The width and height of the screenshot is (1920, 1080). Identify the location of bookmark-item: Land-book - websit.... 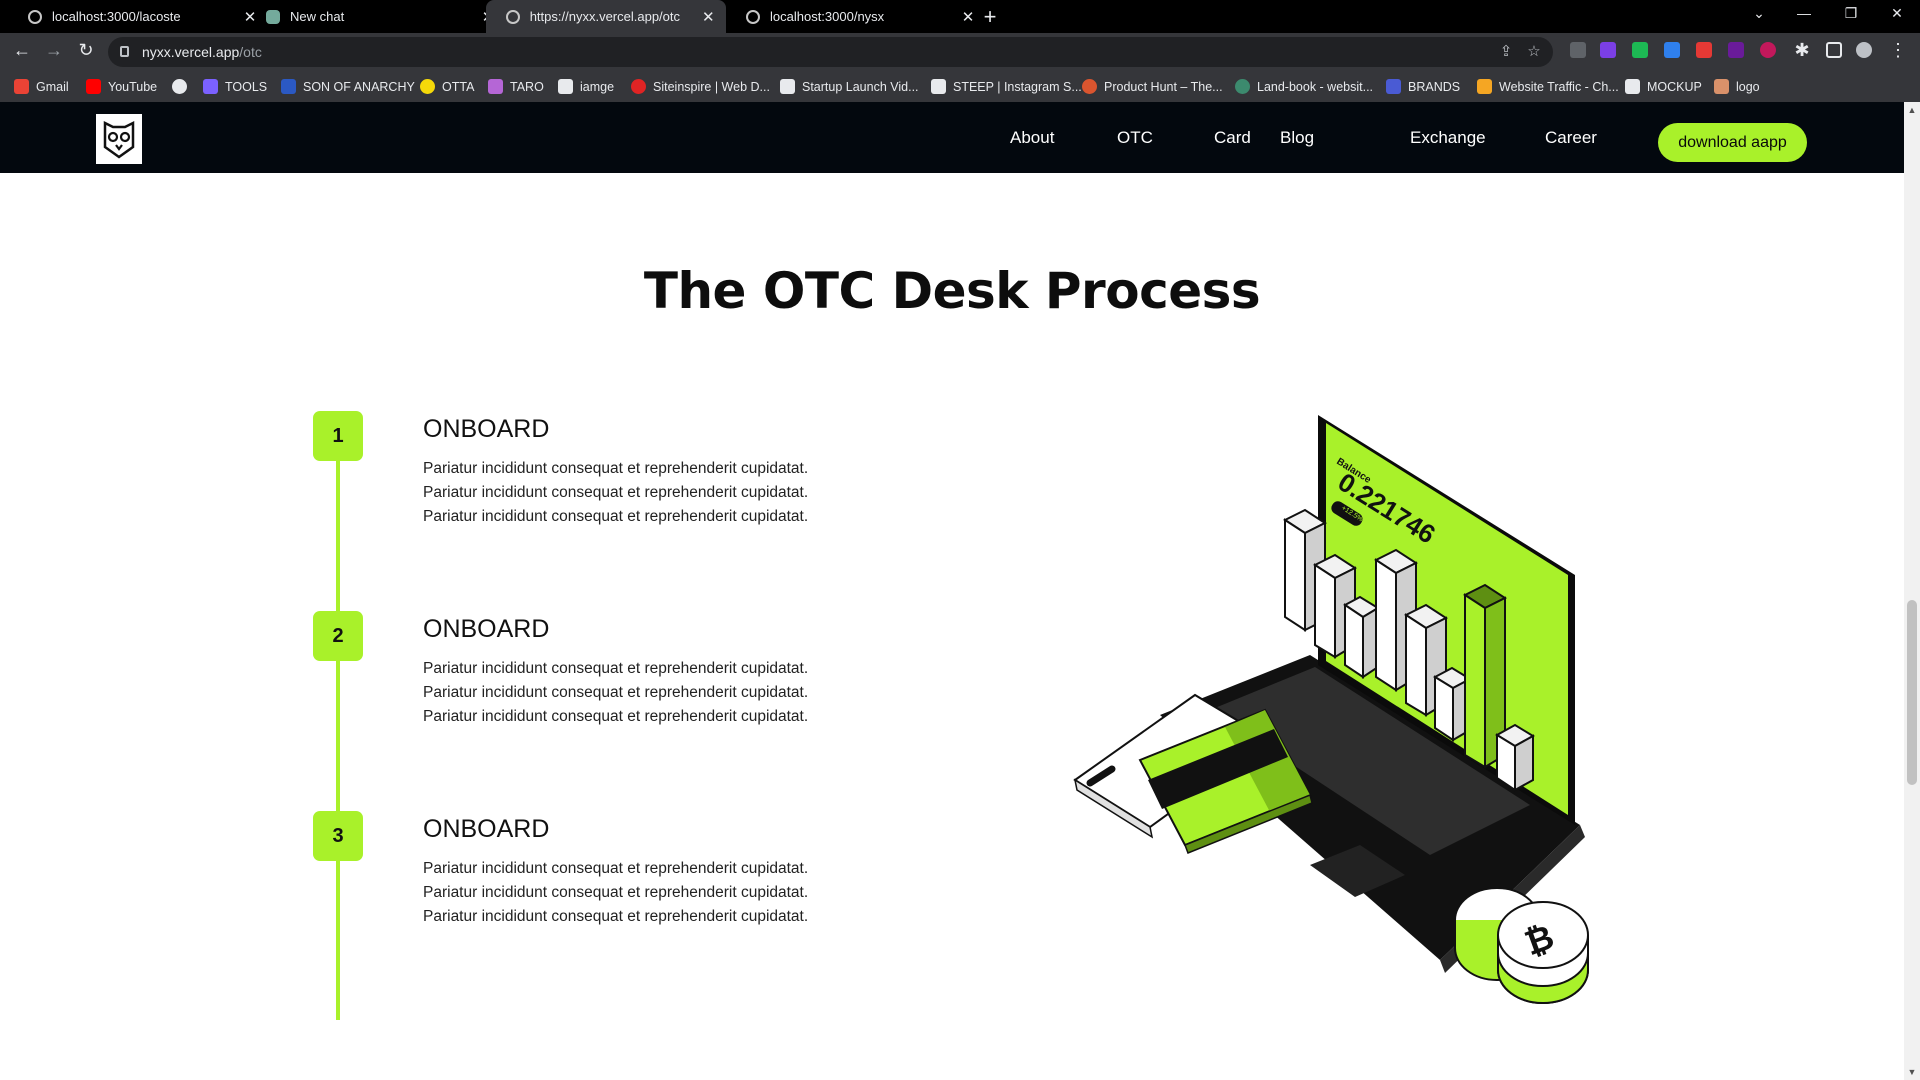
(1304, 86).